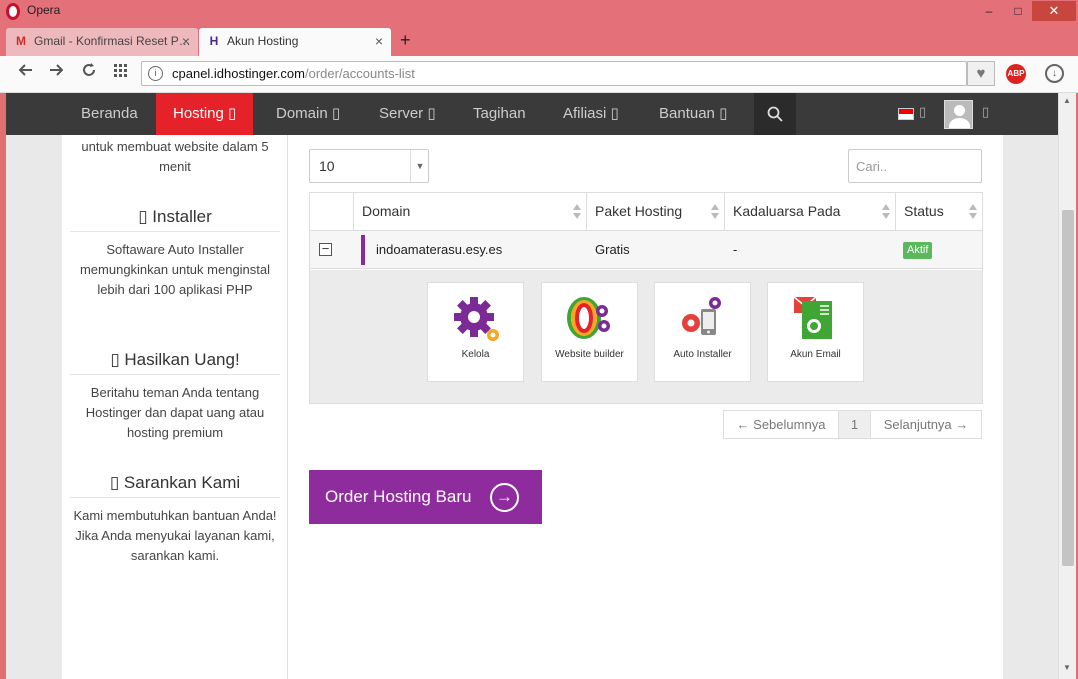  Describe the element at coordinates (175, 483) in the screenshot. I see `sidebar-title-sarankan-kami: ▯ Sarankan Kami` at that location.